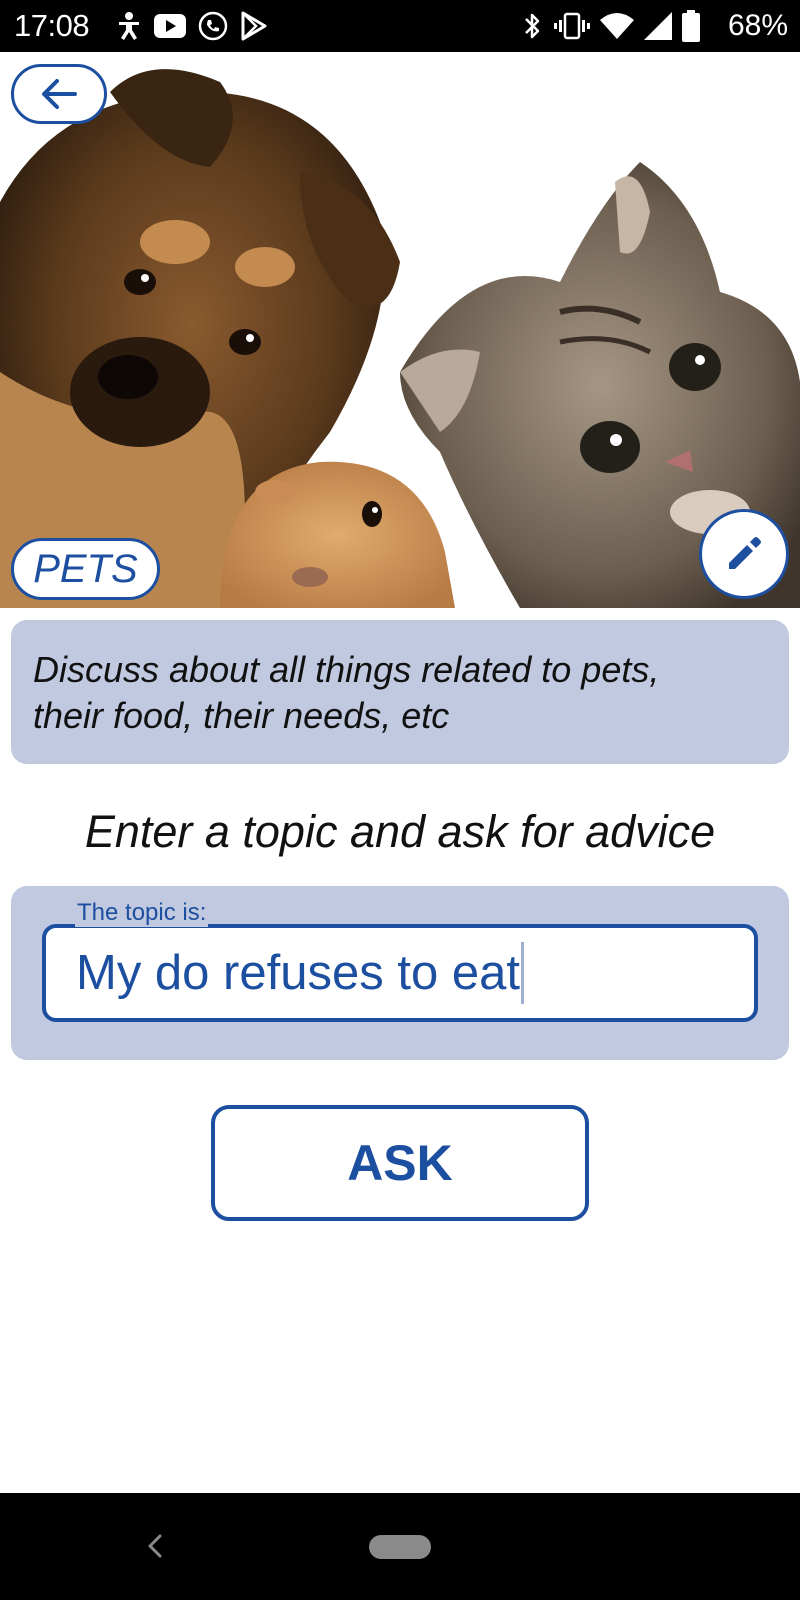  Describe the element at coordinates (170, 26) in the screenshot. I see `youtube-icon` at that location.